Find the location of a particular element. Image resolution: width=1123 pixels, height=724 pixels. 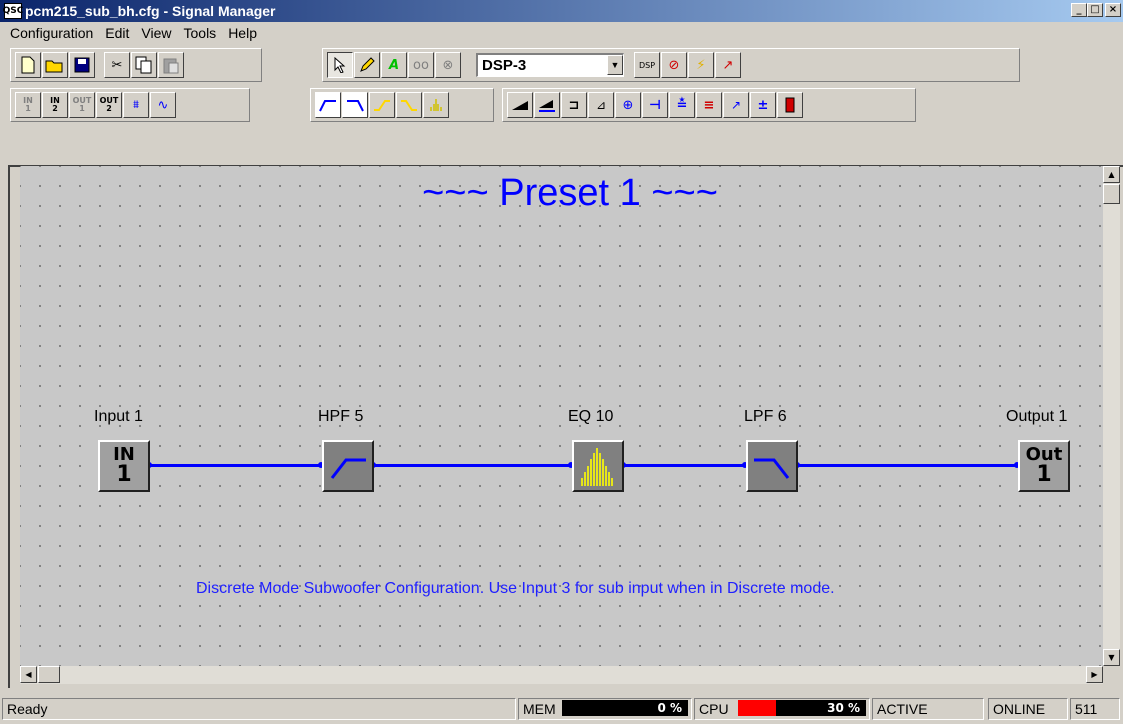

output1-block: Out 1 is located at coordinates (1044, 466).